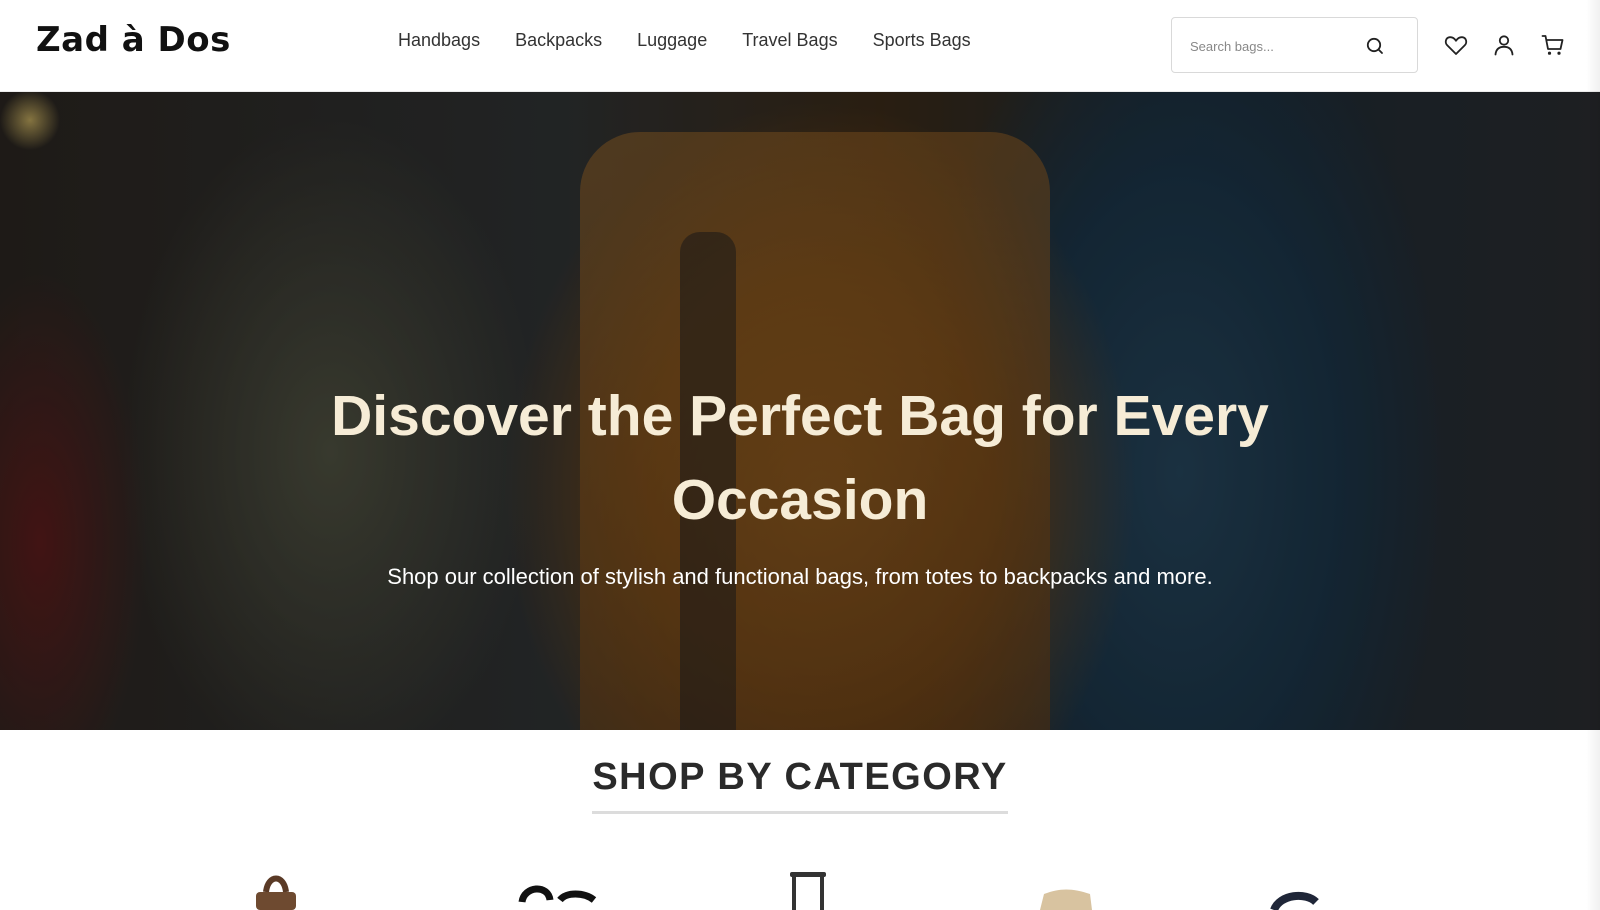 The width and height of the screenshot is (1600, 910). I want to click on nav-item-backpacks: Backpacks, so click(558, 40).